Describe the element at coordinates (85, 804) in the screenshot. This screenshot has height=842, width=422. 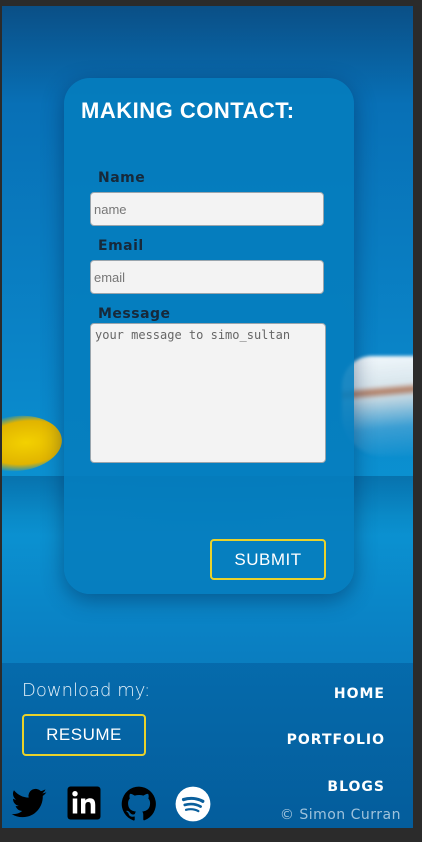
I see `linkedin-icon` at that location.